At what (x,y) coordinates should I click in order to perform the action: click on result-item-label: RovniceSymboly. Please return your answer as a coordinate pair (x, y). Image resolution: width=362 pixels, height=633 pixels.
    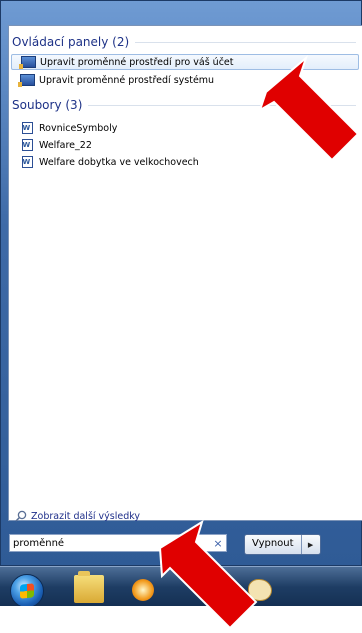
    Looking at the image, I should click on (78, 128).